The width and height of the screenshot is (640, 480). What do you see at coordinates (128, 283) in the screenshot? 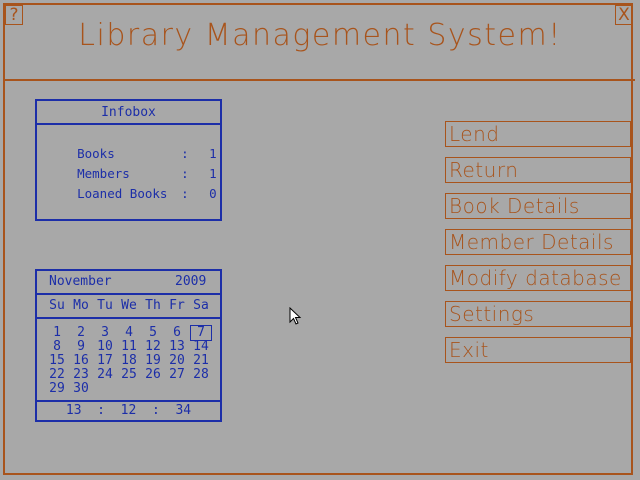
I see `calendar-header: November 2009` at bounding box center [128, 283].